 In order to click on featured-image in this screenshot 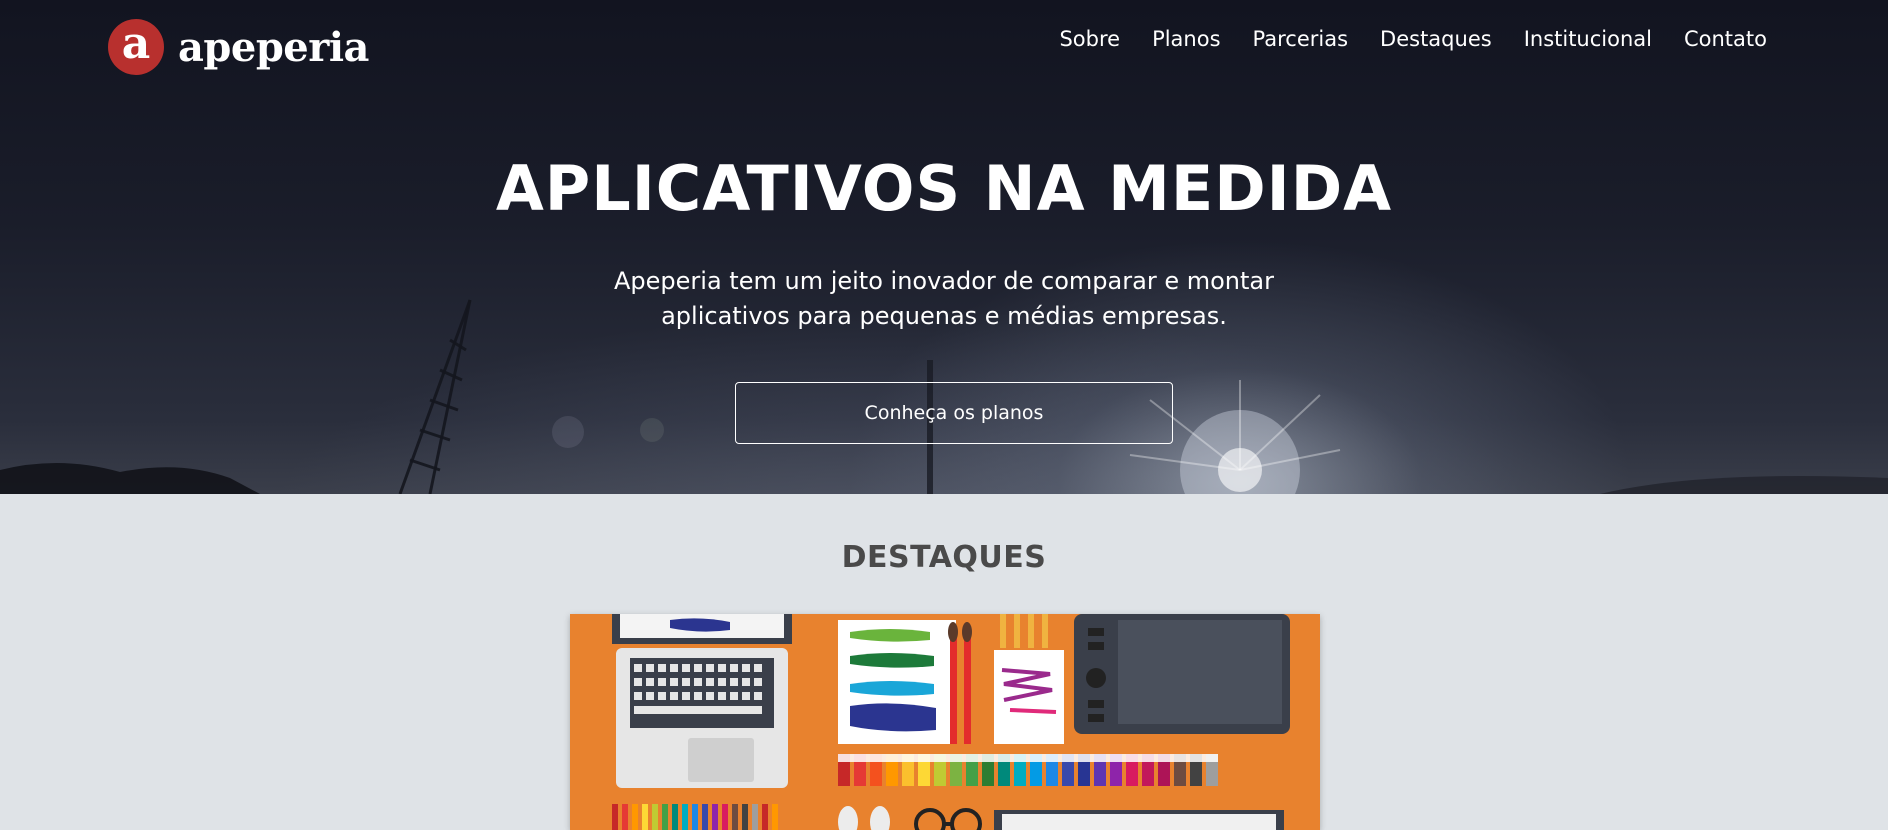, I will do `click(945, 722)`.